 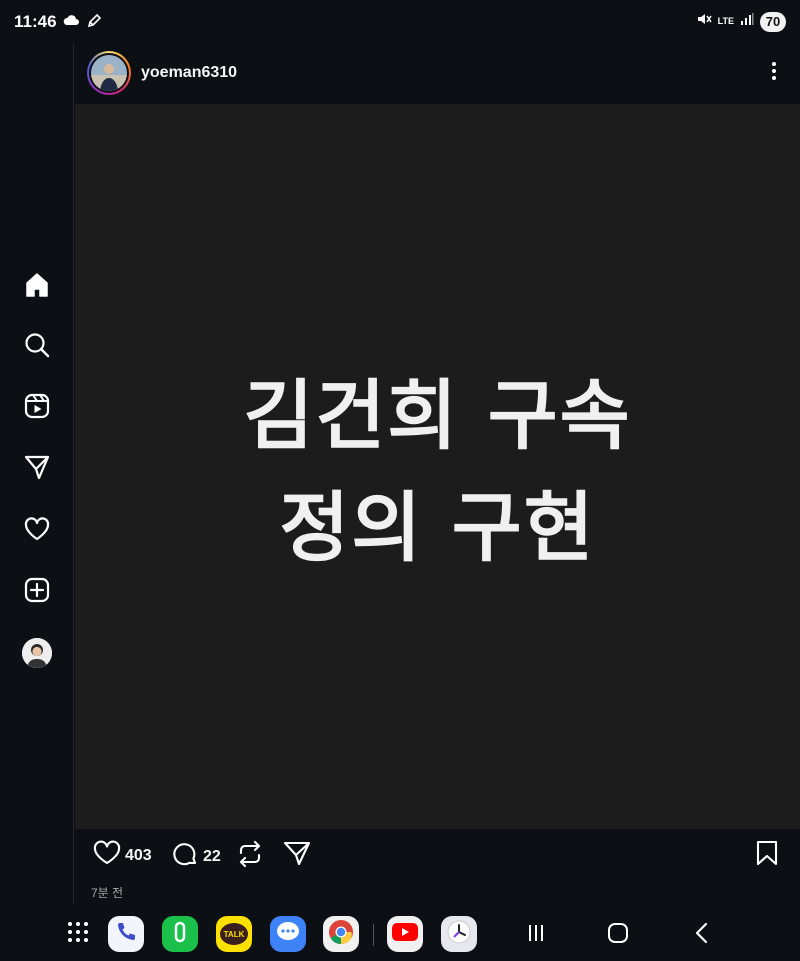 What do you see at coordinates (437, 415) in the screenshot?
I see `post-image-text-line1: 김건희 구속` at bounding box center [437, 415].